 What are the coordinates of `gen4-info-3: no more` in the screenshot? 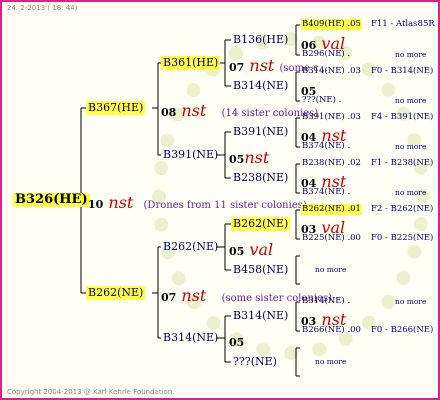 It's located at (411, 100).